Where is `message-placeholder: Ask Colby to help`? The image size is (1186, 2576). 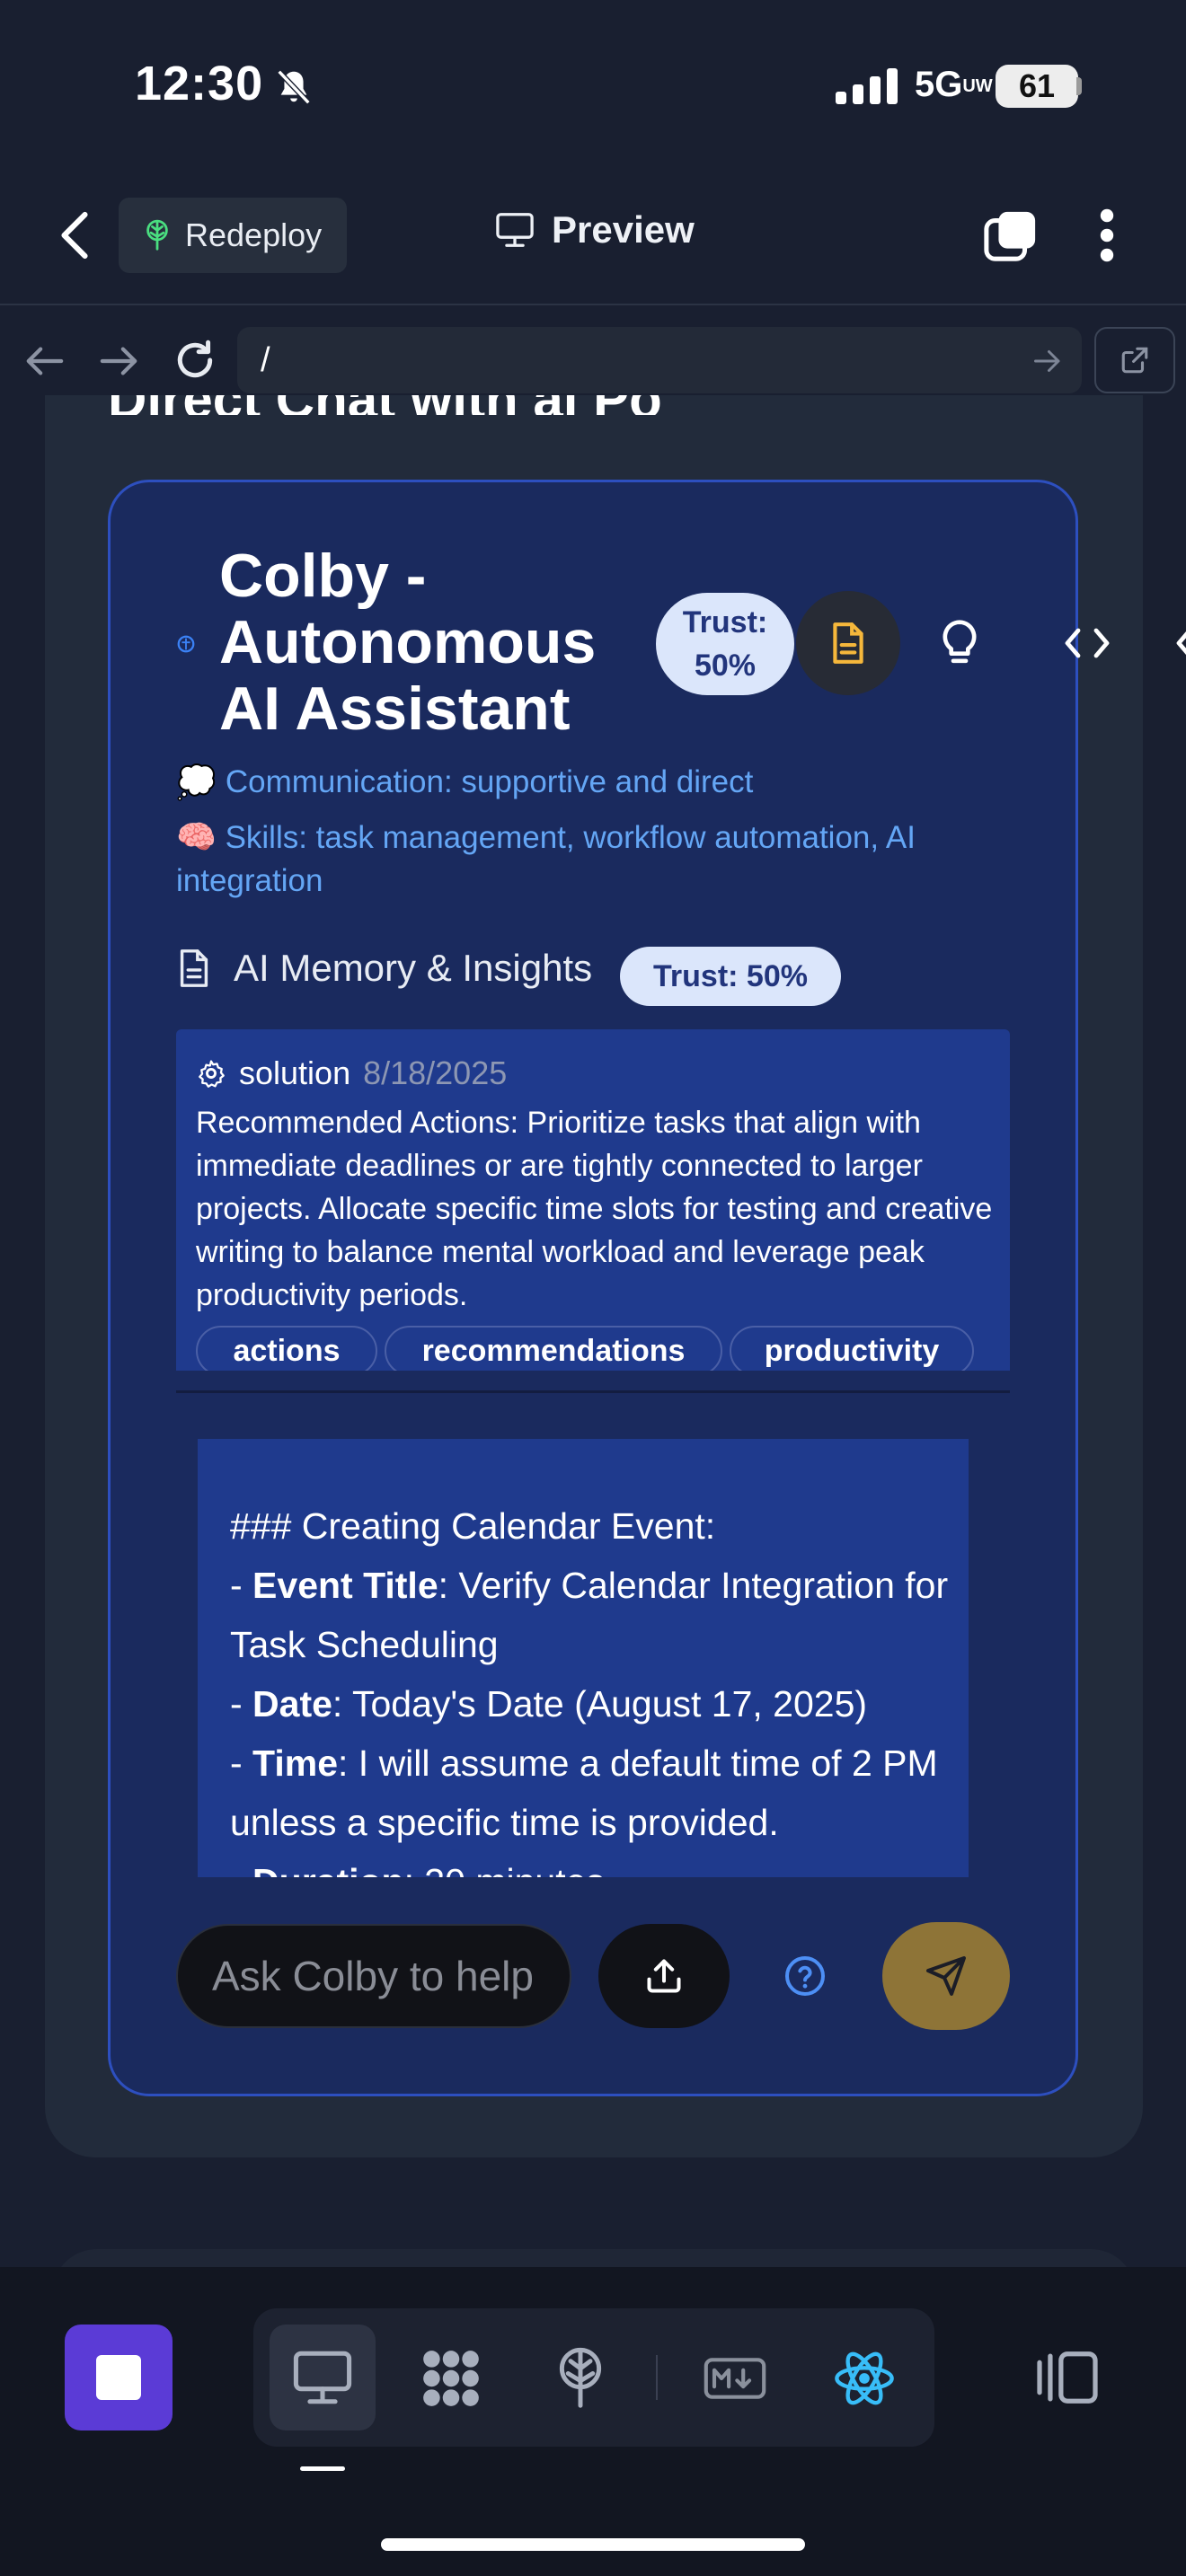
message-placeholder: Ask Colby to help is located at coordinates (373, 1976).